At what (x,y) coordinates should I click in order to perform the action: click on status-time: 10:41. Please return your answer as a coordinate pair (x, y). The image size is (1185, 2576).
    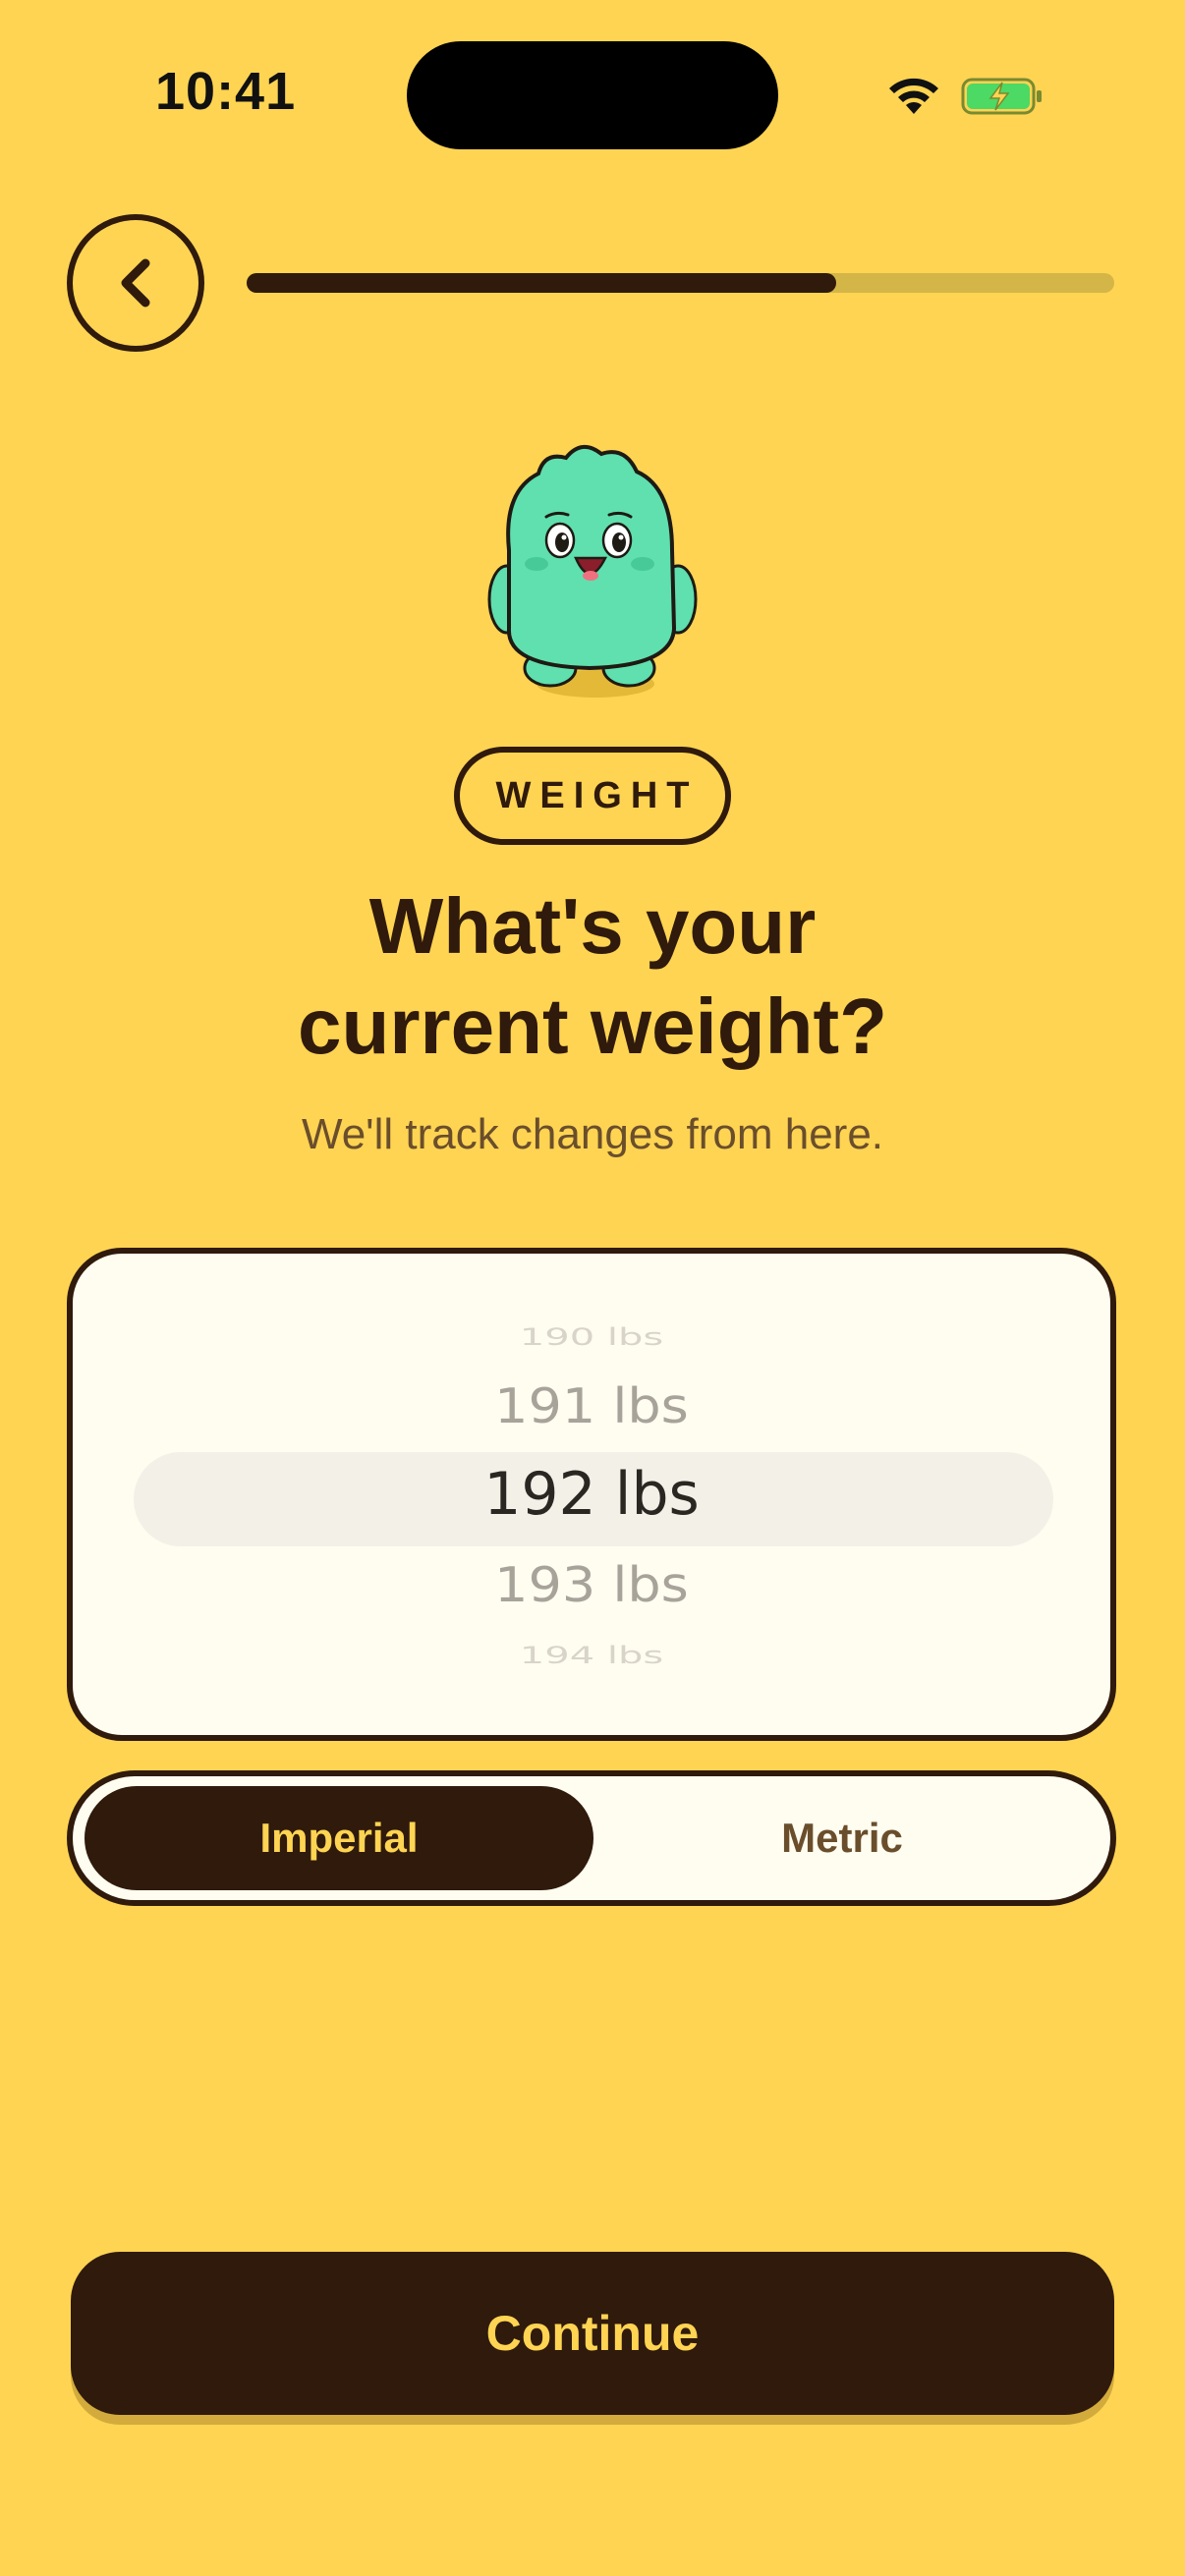
    Looking at the image, I should click on (226, 91).